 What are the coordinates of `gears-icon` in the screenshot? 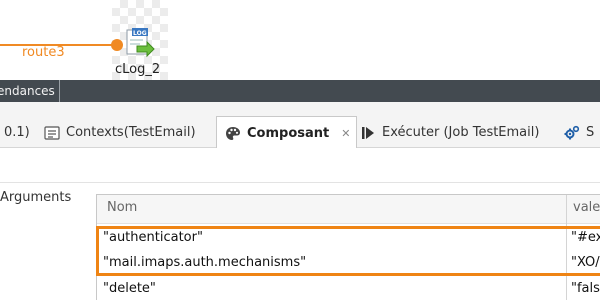 It's located at (572, 132).